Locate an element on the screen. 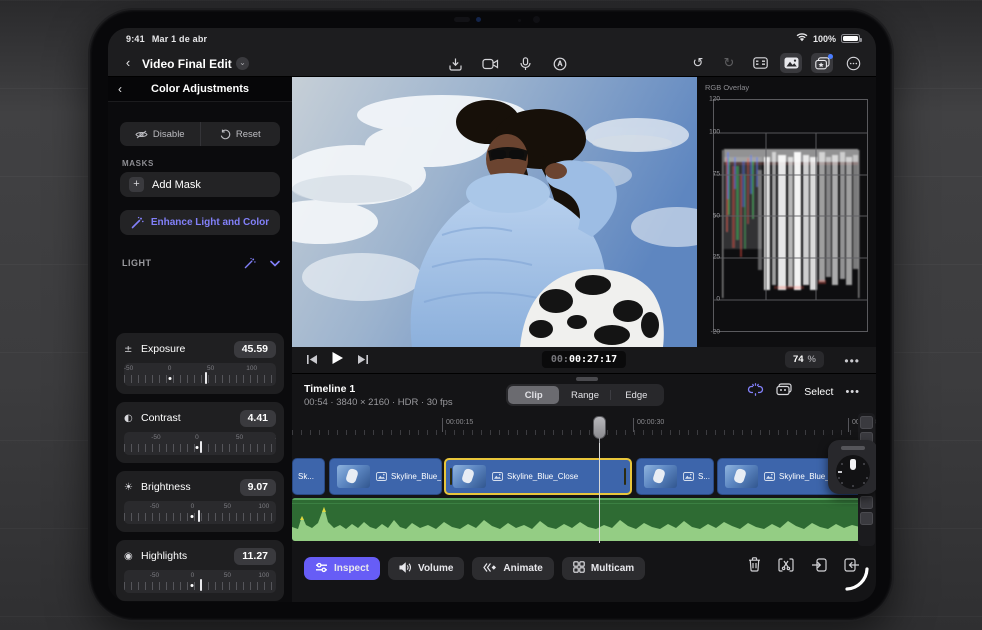 The image size is (982, 630). add-mask-button: + Add Mask is located at coordinates (200, 184).